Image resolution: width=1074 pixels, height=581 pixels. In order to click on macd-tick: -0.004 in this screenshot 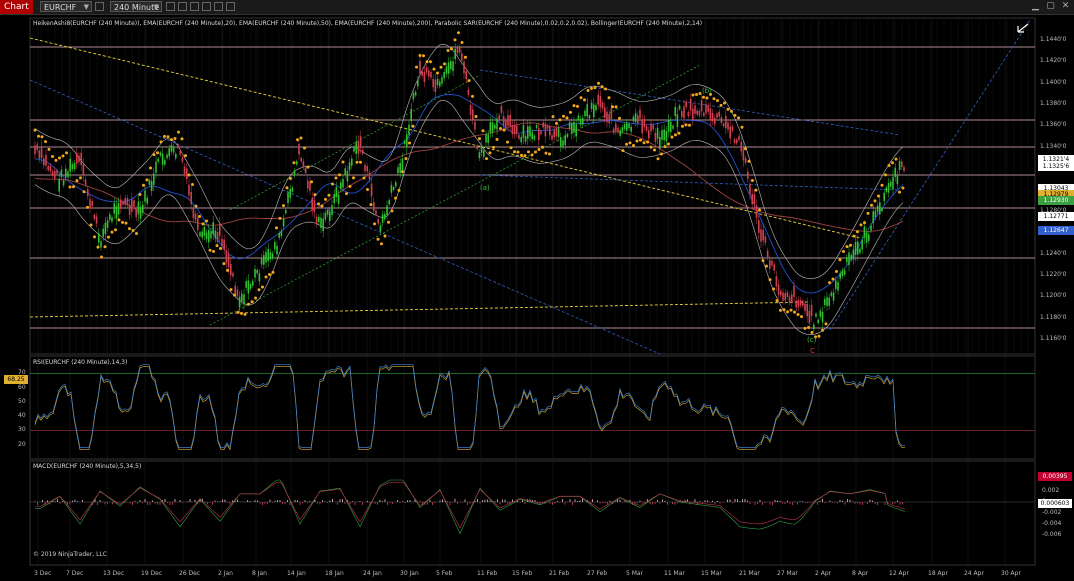, I will do `click(1052, 523)`.